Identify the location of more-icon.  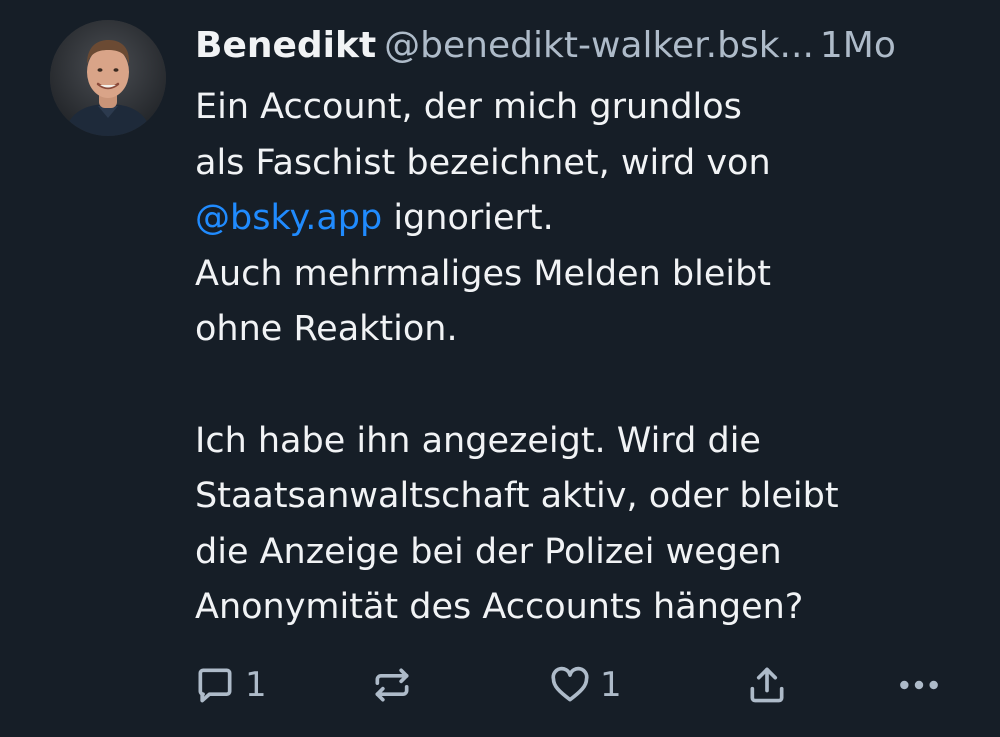
(919, 685).